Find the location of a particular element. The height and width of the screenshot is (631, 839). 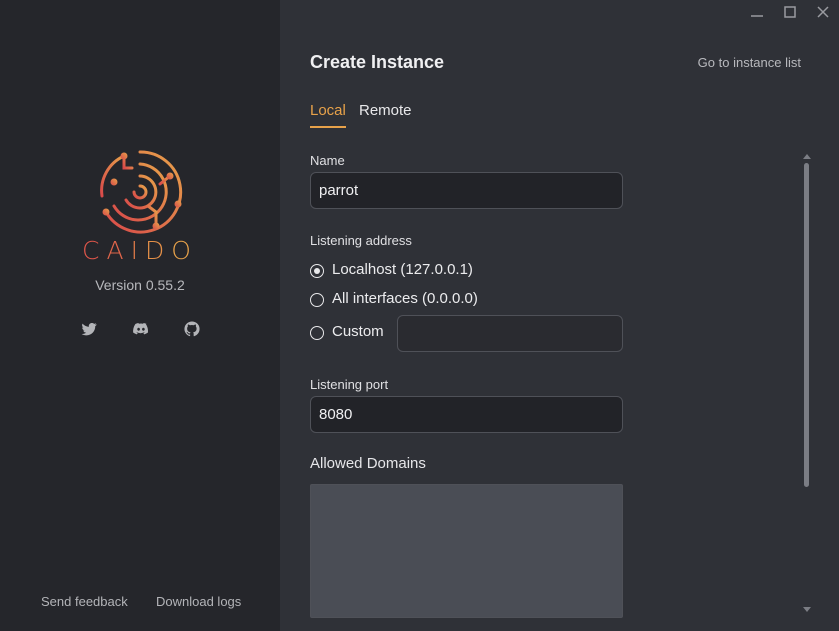

go-to-instance-list-link: Go to instance list is located at coordinates (749, 62).